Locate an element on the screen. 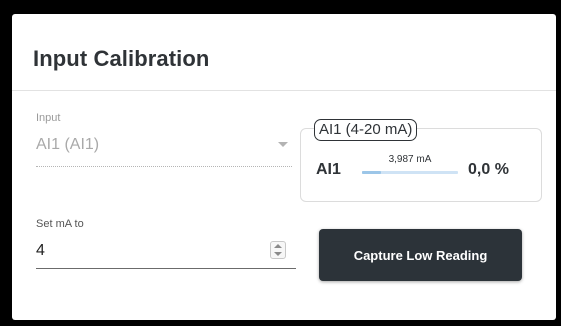  input-select-label: Input is located at coordinates (48, 118).